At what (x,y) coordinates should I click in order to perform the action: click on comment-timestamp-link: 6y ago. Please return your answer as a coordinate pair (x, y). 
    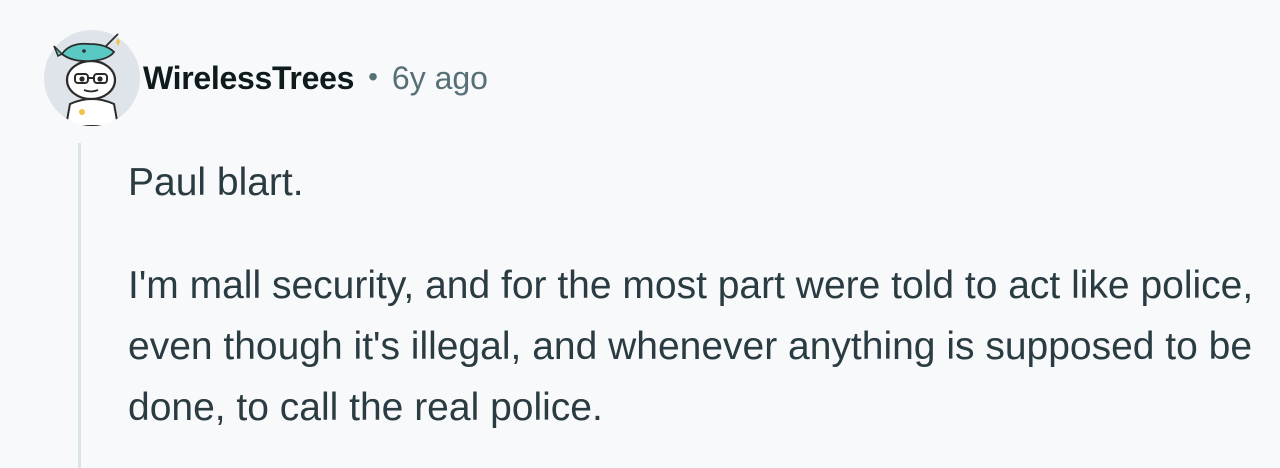
    Looking at the image, I should click on (440, 78).